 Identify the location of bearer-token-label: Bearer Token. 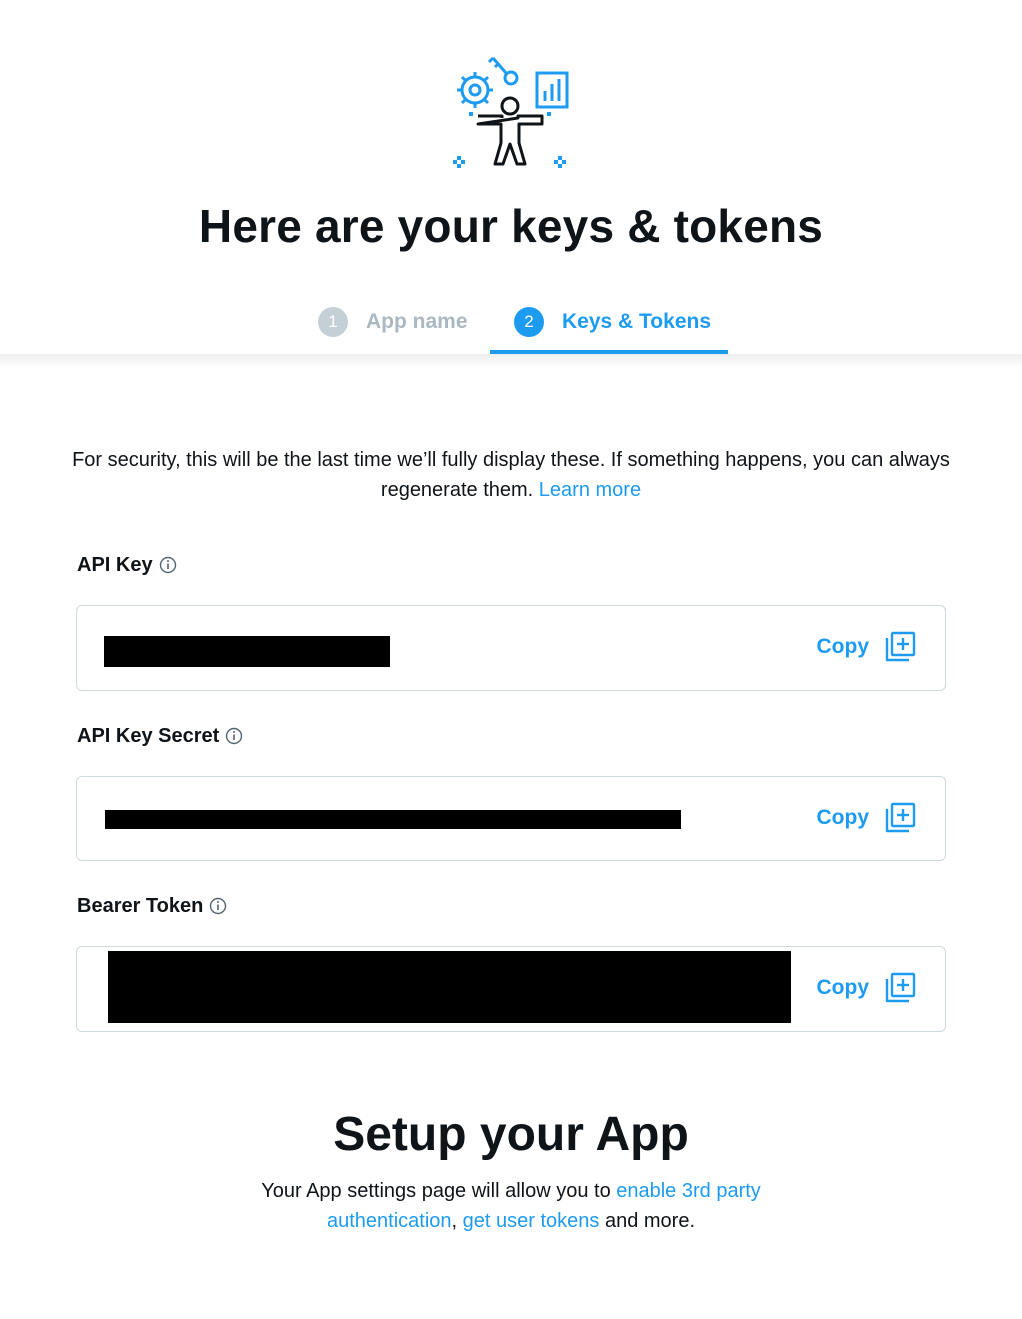
(152, 906).